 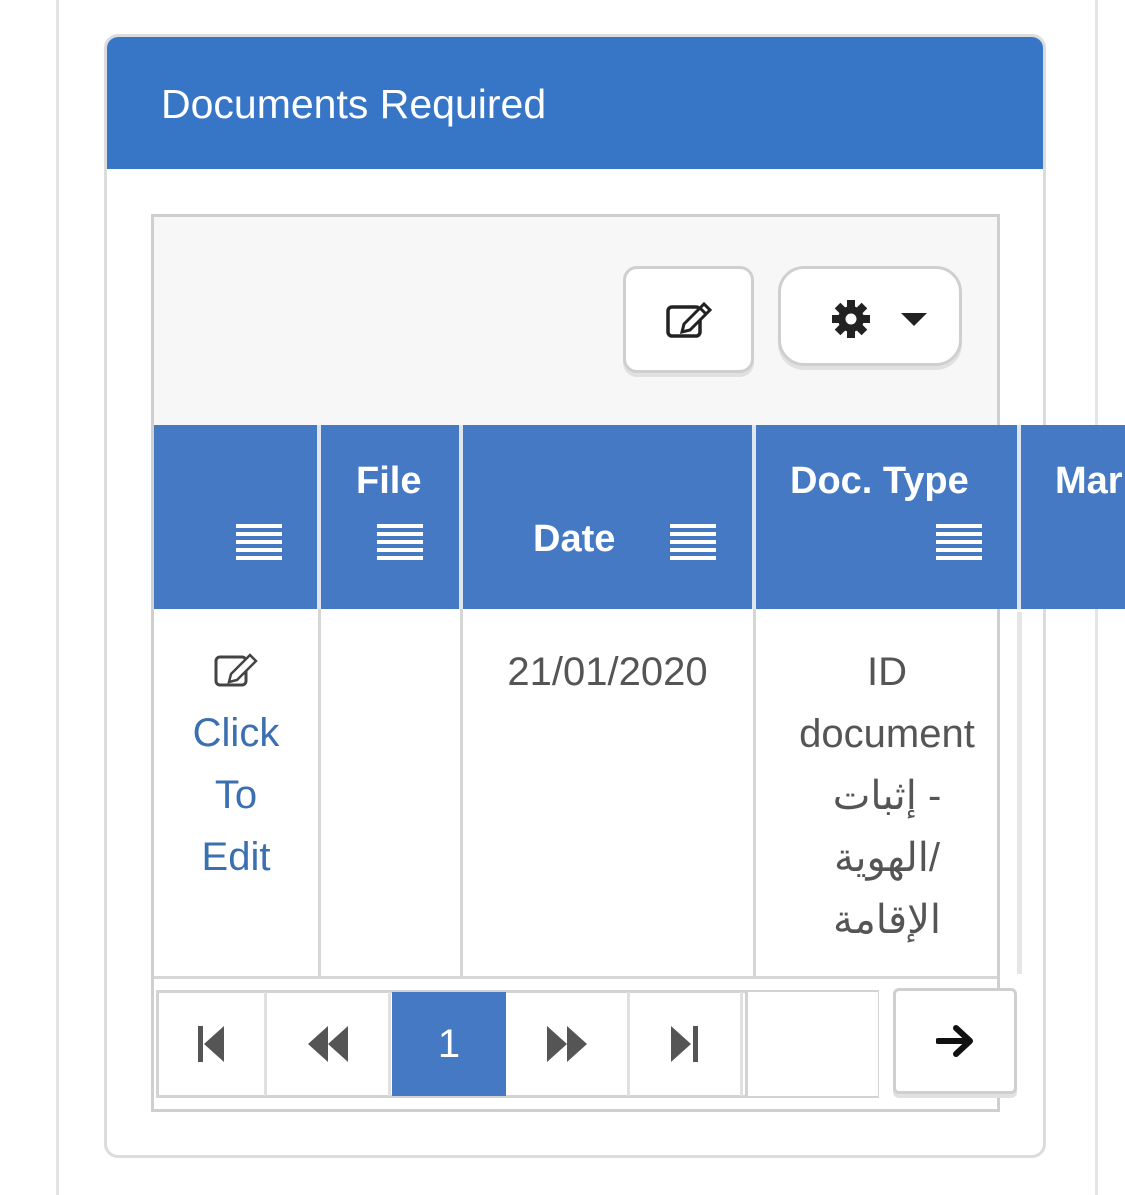 I want to click on double-chevron-right-icon, so click(x=566, y=1044).